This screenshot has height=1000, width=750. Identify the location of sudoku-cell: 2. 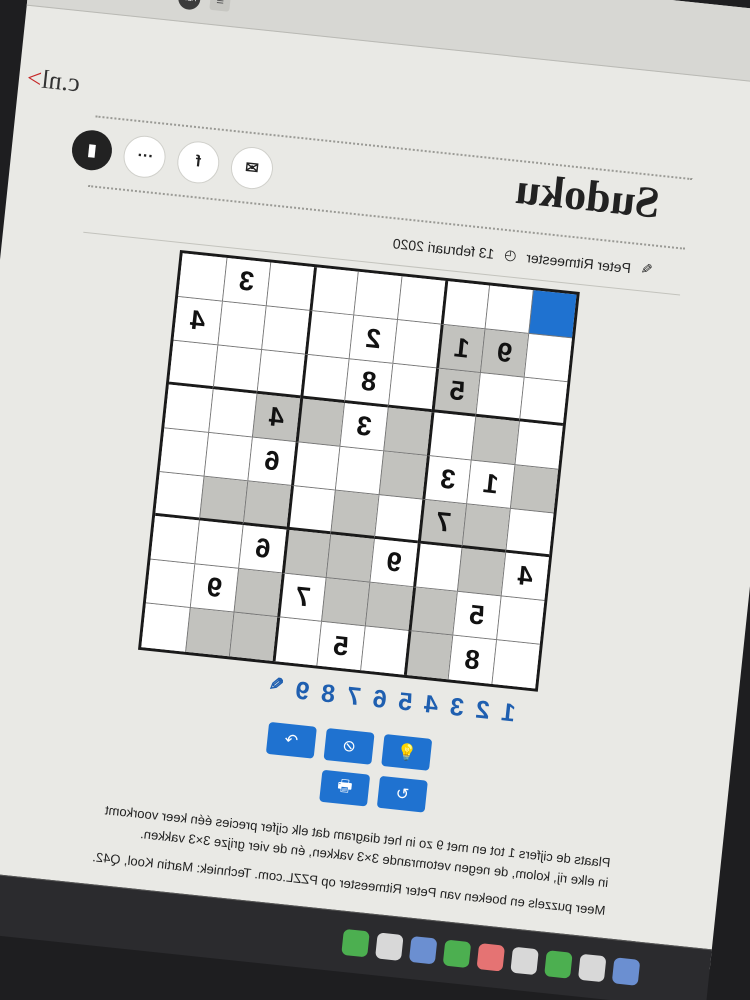
(372, 339).